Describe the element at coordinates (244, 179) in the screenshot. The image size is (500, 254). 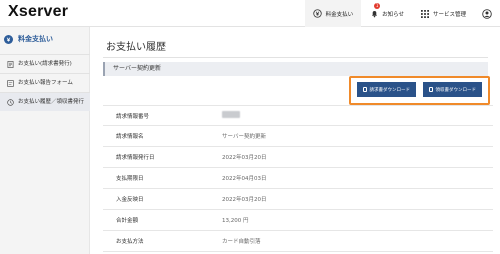
I see `row-value: 2022年04月03日` at that location.